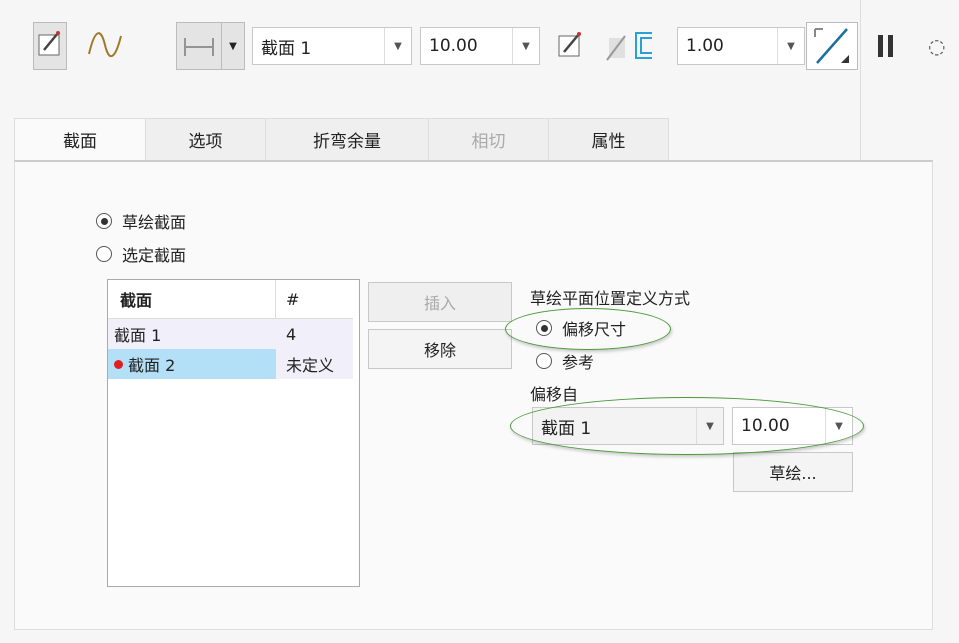  What do you see at coordinates (192, 299) in the screenshot?
I see `column-header-section: 截面` at bounding box center [192, 299].